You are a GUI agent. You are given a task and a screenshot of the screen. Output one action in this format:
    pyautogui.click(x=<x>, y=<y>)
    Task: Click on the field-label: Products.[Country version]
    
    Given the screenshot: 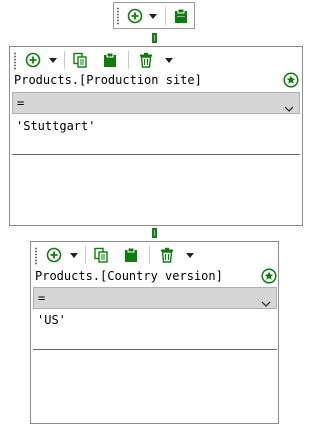 What is the action you would take?
    pyautogui.click(x=129, y=276)
    